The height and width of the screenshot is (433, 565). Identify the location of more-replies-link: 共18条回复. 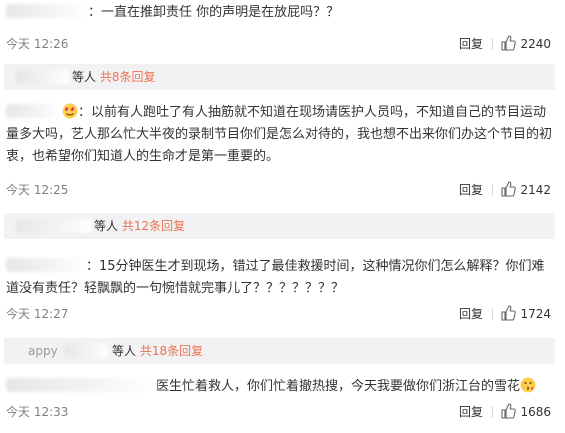
(171, 351).